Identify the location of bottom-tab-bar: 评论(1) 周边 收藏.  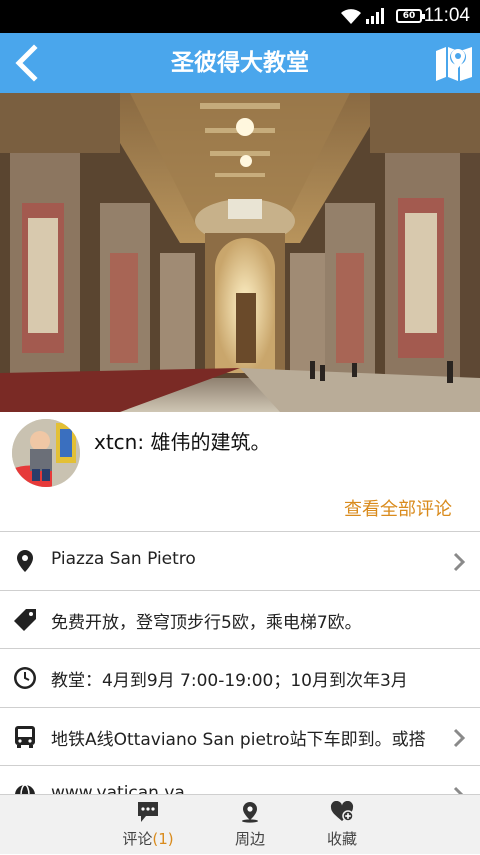
(240, 824).